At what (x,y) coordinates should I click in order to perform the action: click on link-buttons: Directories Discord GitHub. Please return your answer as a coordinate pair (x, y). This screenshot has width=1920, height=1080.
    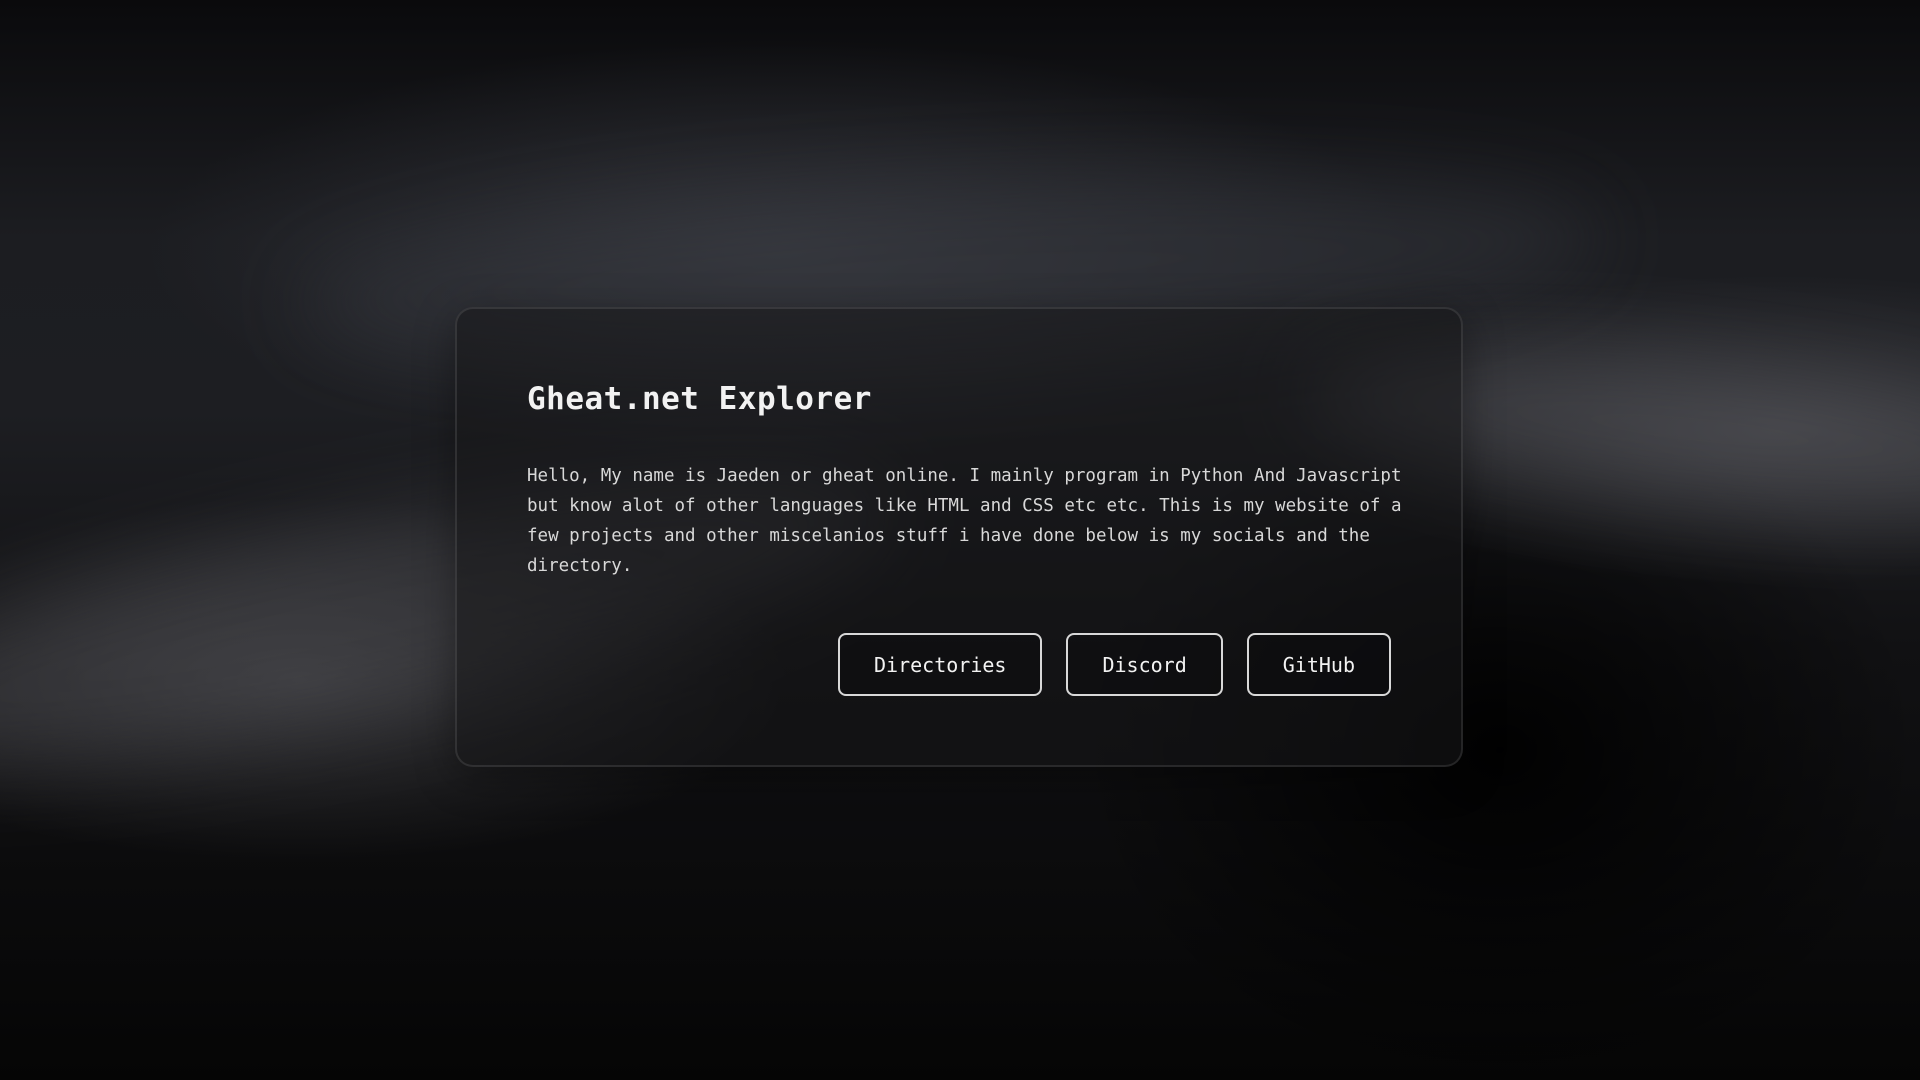
    Looking at the image, I should click on (1114, 664).